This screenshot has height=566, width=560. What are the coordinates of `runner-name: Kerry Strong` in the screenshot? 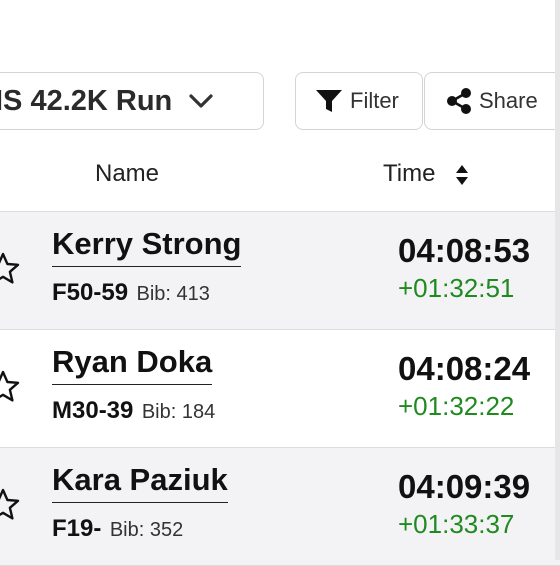 It's located at (147, 246).